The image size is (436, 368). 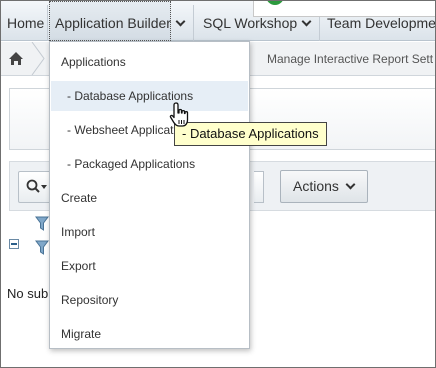 What do you see at coordinates (81, 334) in the screenshot?
I see `menu-item-label: Migrate` at bounding box center [81, 334].